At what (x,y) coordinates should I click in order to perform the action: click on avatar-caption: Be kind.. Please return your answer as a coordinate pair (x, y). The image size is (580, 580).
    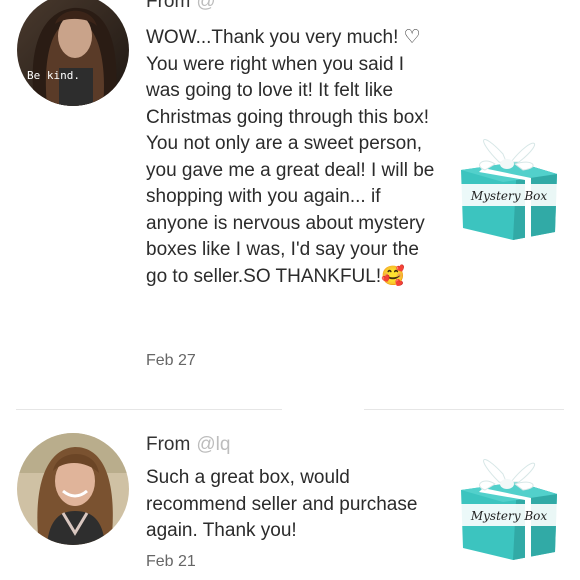
    Looking at the image, I should click on (53, 75).